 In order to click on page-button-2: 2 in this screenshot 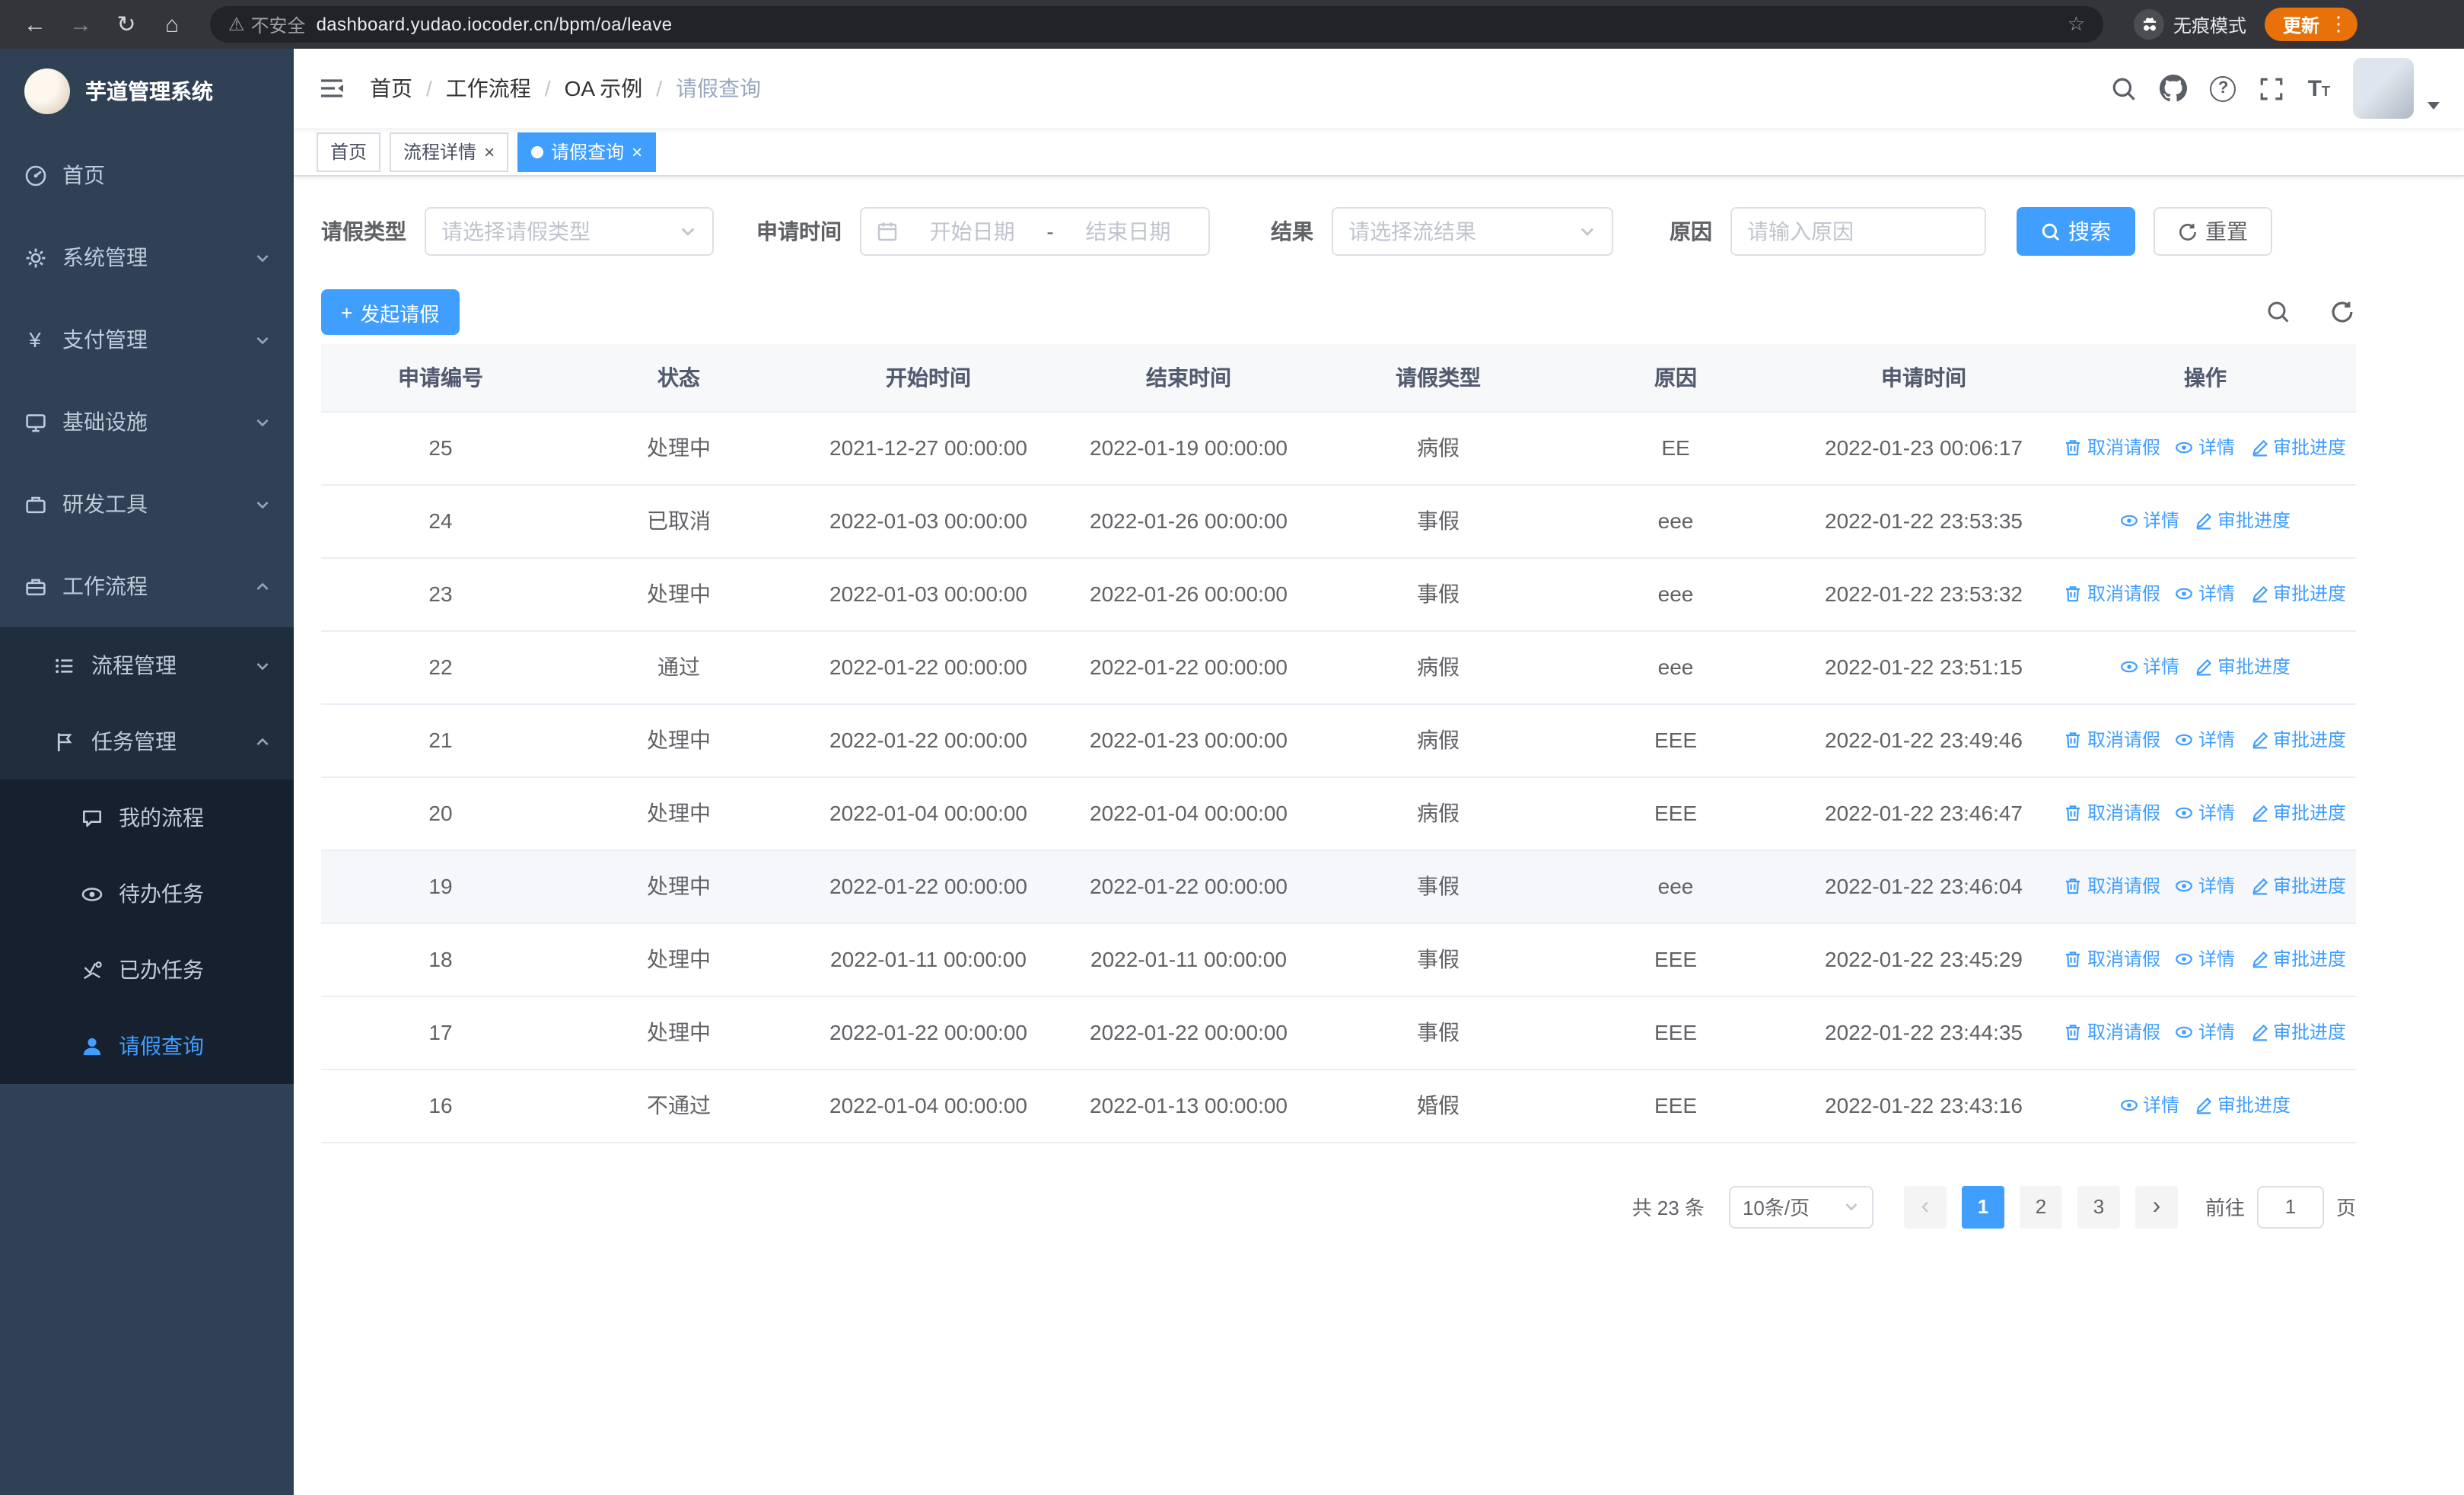, I will do `click(2040, 1207)`.